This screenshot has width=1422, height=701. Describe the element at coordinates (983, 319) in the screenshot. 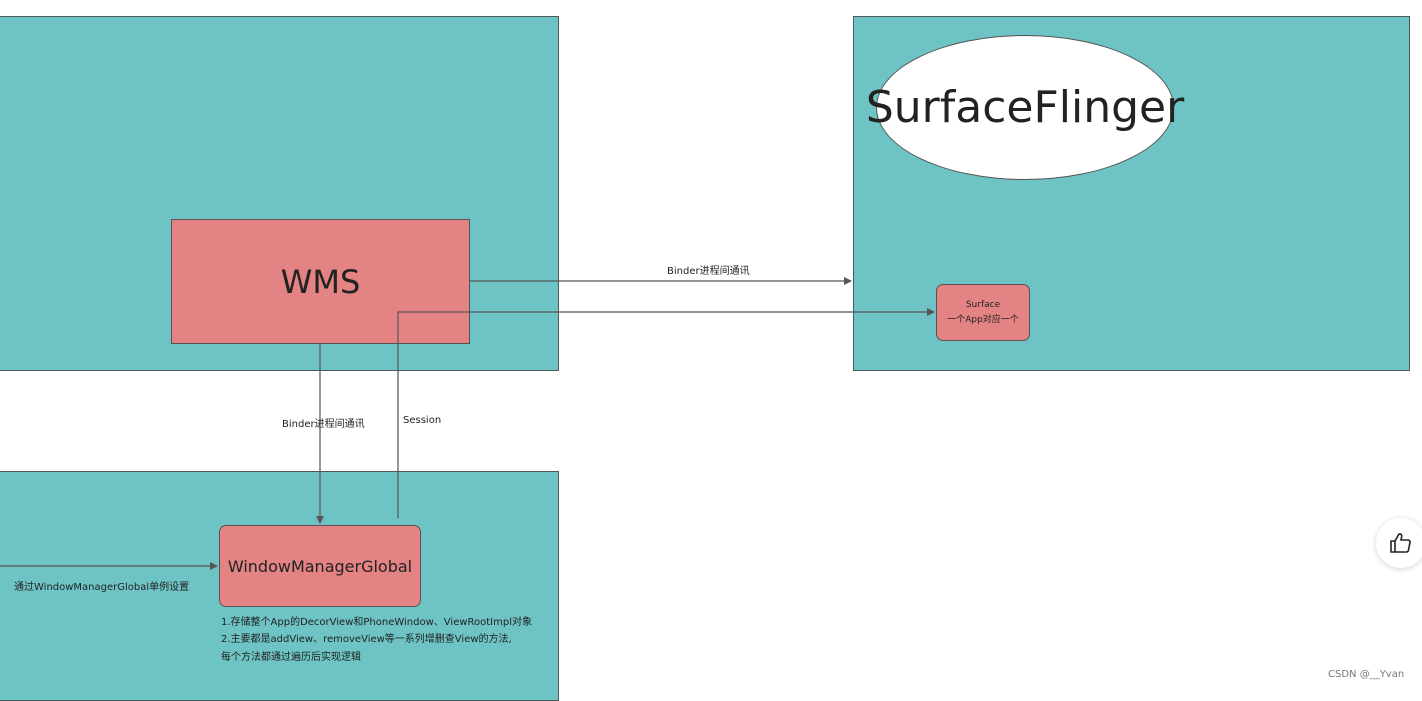

I see `surface-description: 一个App对应一个` at that location.